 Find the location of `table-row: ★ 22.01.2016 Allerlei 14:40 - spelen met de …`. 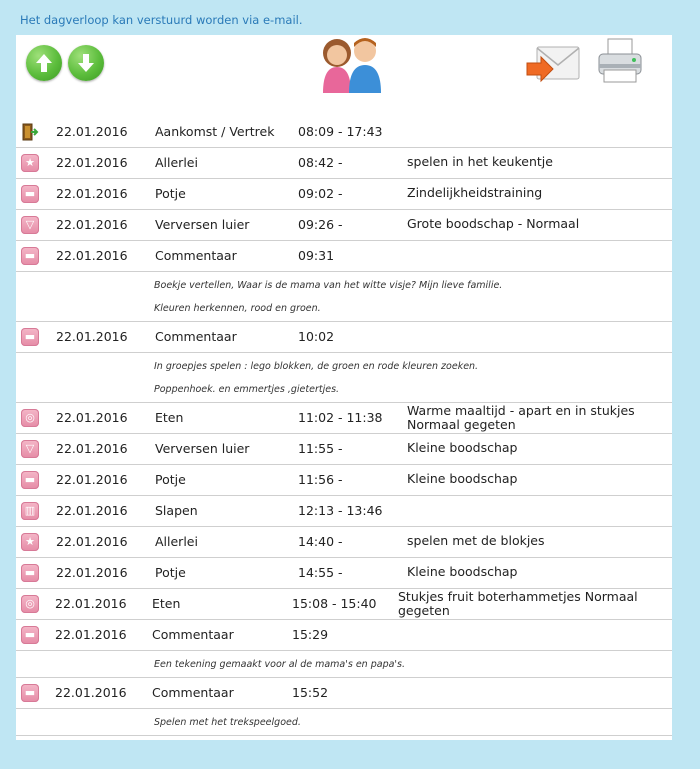

table-row: ★ 22.01.2016 Allerlei 14:40 - spelen met de … is located at coordinates (344, 542).